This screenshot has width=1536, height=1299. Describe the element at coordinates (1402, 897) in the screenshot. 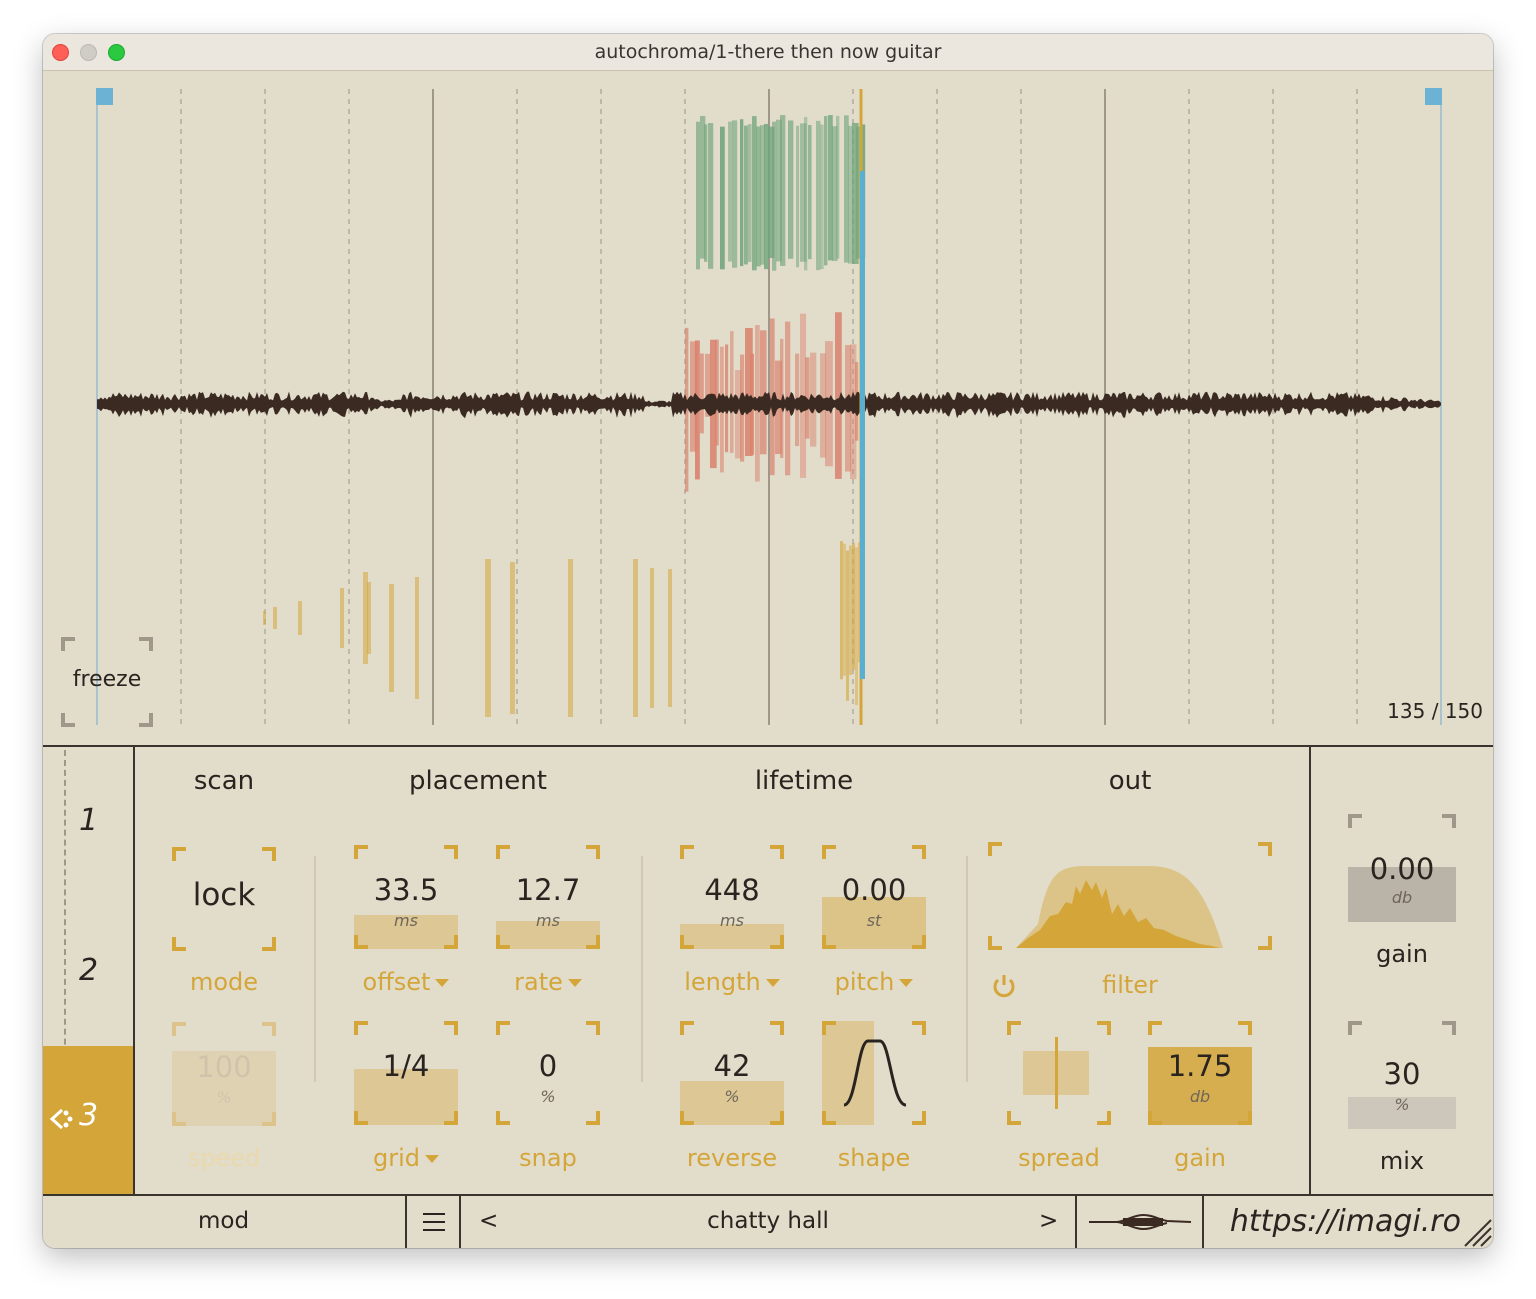

I see `master-gain-unit: db` at that location.